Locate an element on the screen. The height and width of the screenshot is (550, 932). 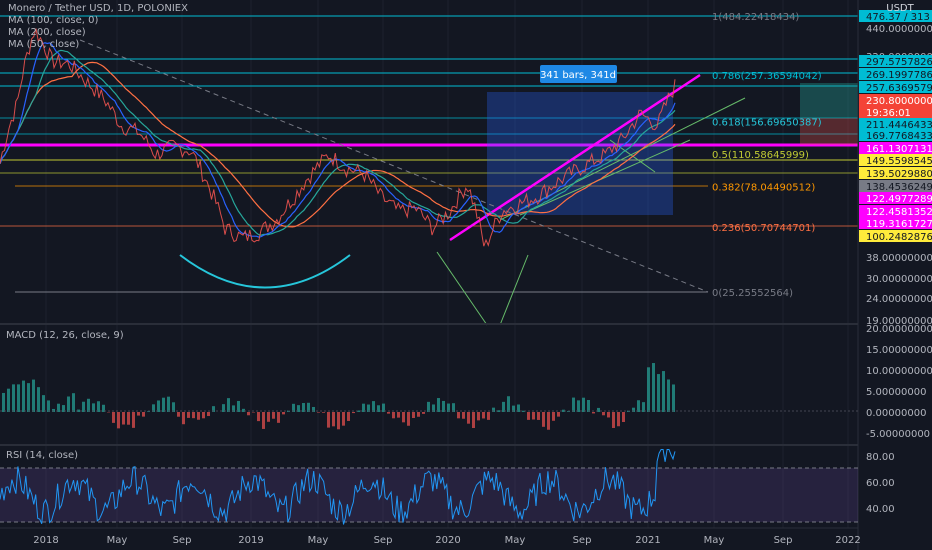
macd-tick-label: 10.00000000 is located at coordinates (899, 371).